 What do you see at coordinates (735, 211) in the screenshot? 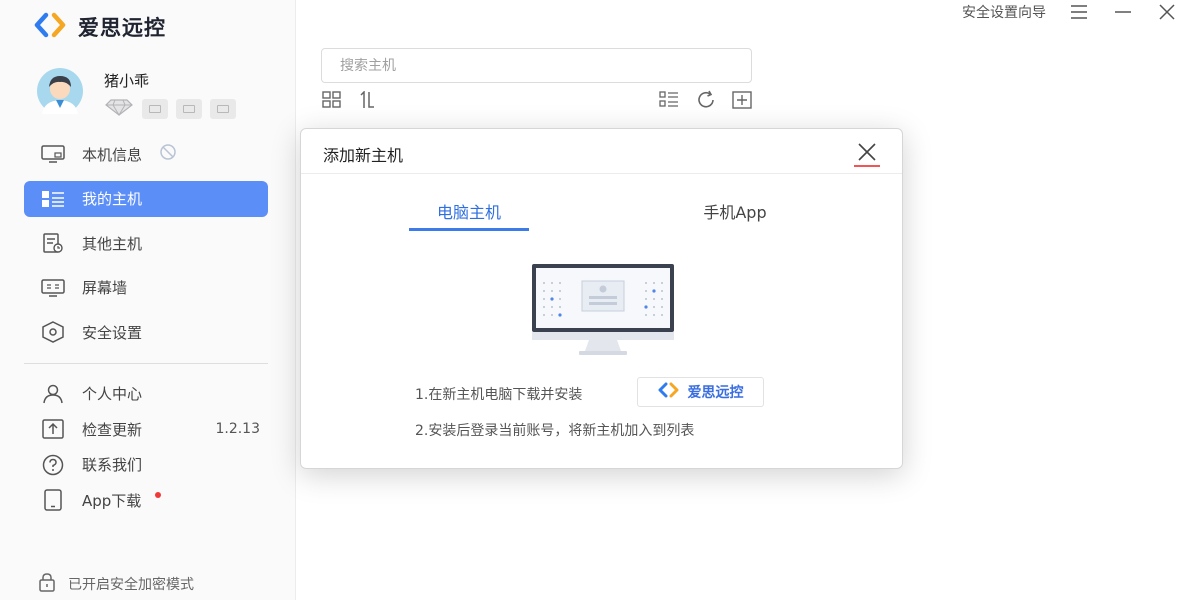
I see `tab-mobile-app: 手机App` at bounding box center [735, 211].